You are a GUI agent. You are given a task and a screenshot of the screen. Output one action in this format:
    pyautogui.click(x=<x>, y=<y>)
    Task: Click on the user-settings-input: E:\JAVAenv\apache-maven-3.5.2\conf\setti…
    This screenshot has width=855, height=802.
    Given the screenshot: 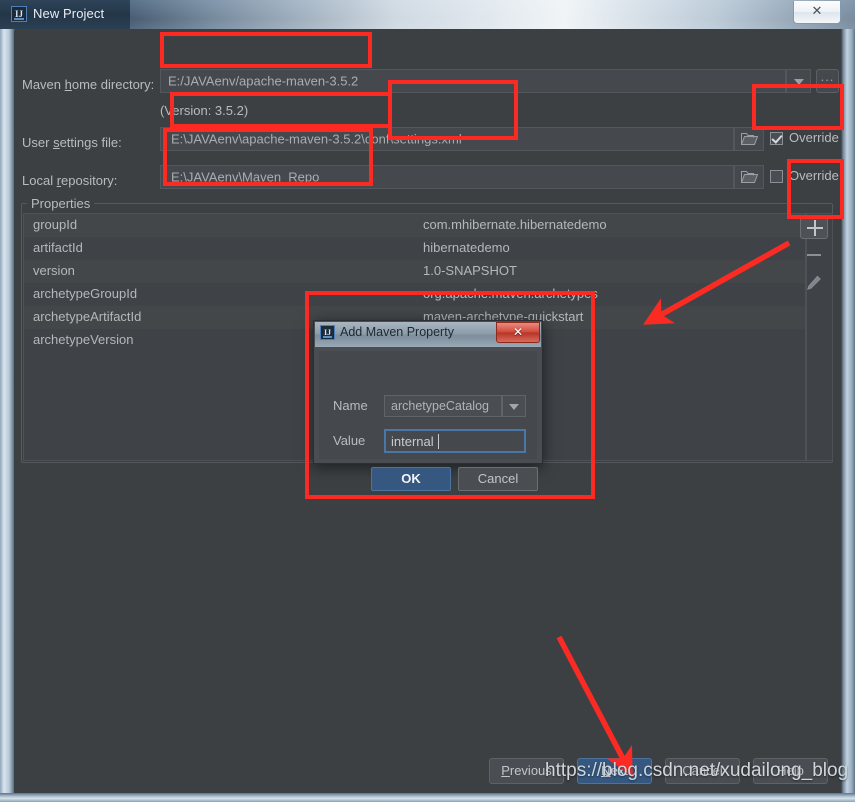 What is the action you would take?
    pyautogui.click(x=447, y=139)
    